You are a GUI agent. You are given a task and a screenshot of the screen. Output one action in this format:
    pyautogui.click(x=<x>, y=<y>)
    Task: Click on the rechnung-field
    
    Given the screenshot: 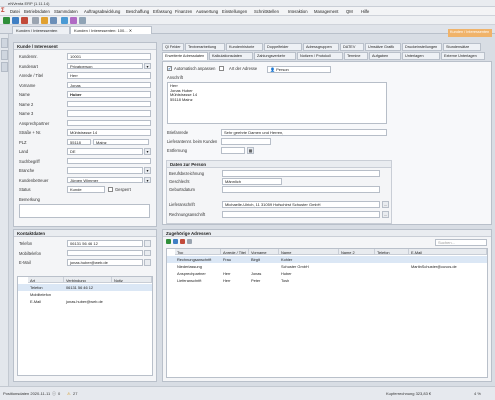 What is the action you would take?
    pyautogui.click(x=301, y=214)
    